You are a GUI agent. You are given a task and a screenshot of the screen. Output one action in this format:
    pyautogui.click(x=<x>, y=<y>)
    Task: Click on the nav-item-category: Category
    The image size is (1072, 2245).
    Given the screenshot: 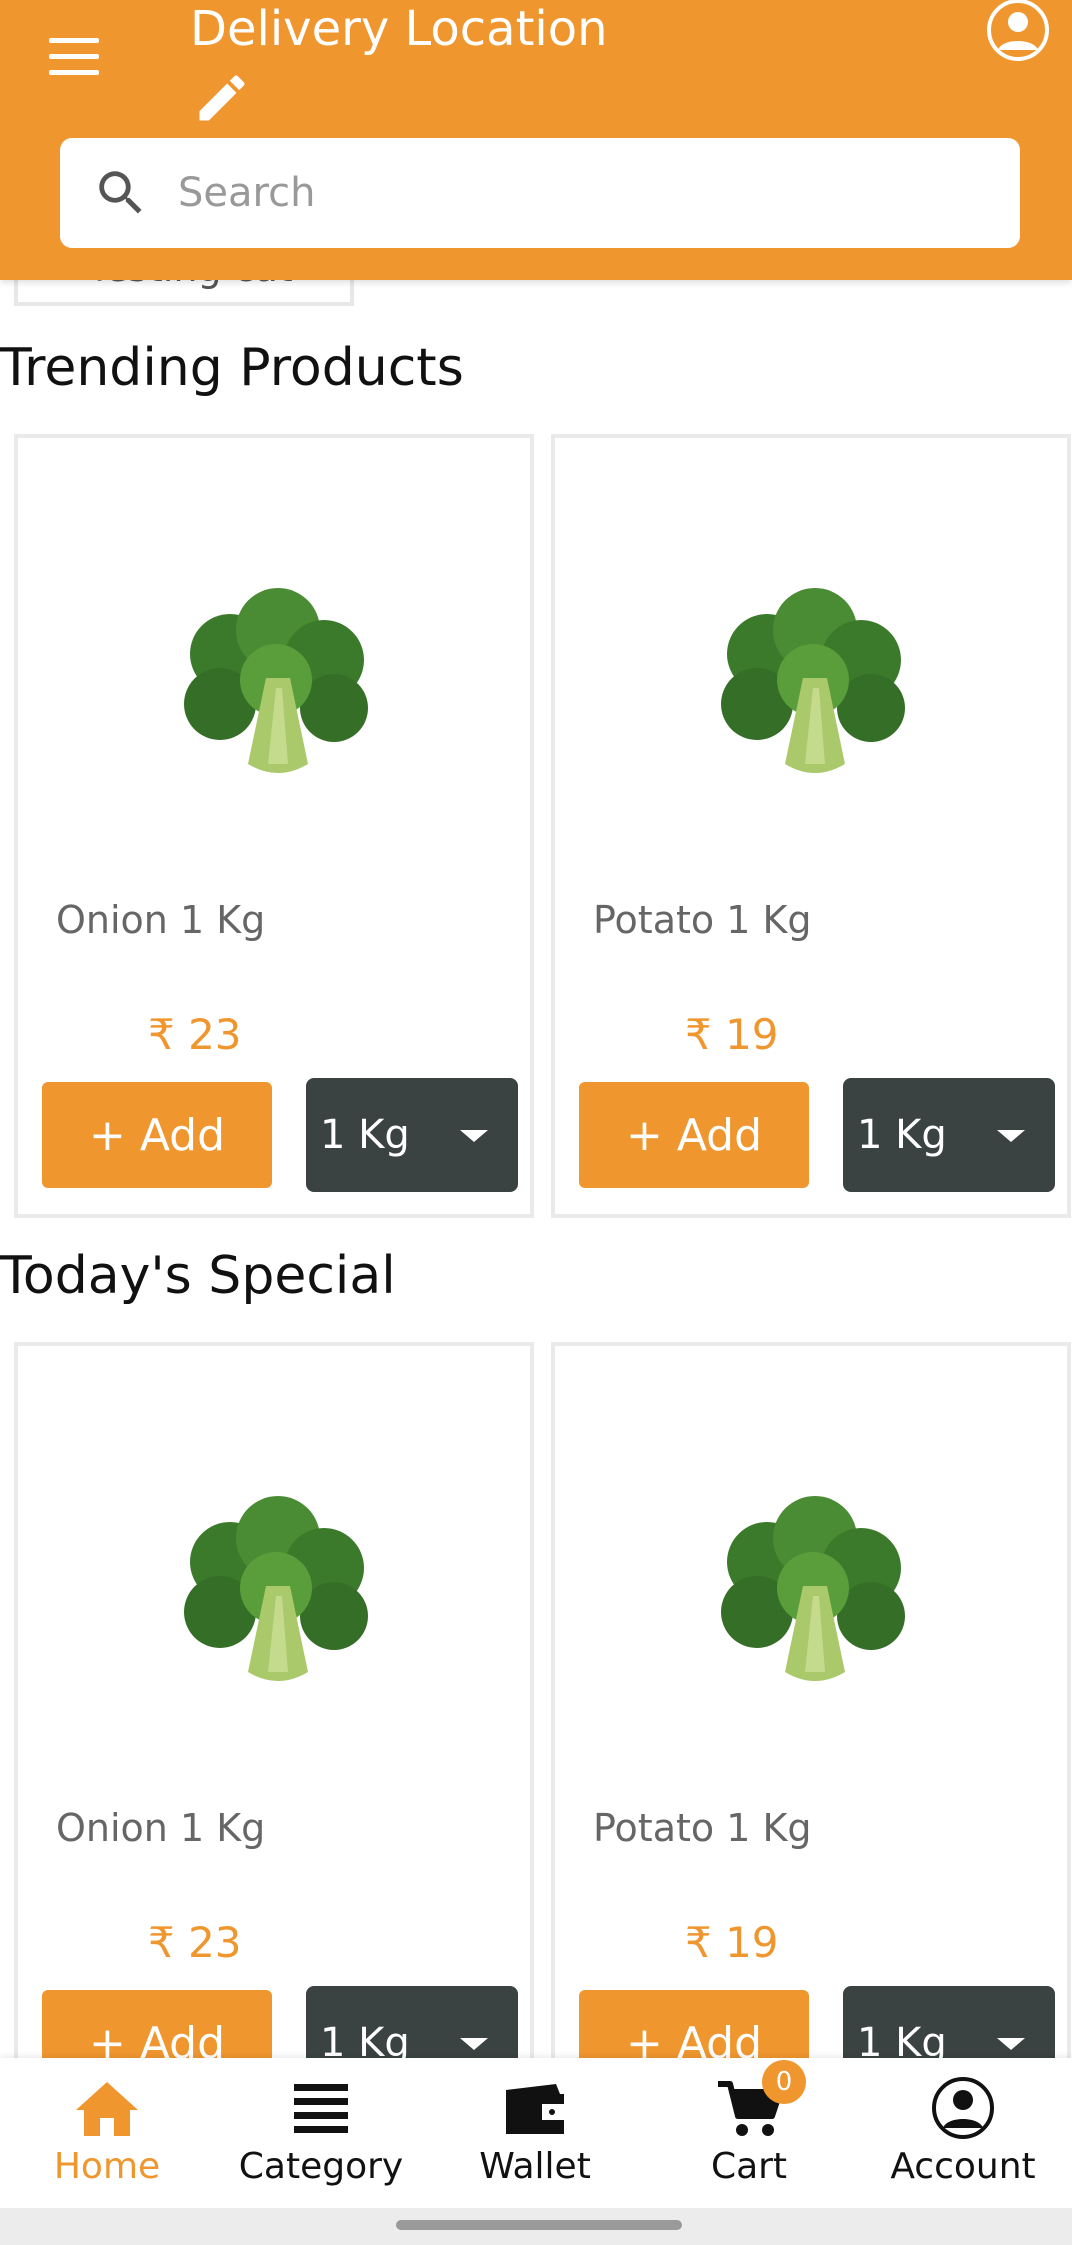 What is the action you would take?
    pyautogui.click(x=321, y=2133)
    